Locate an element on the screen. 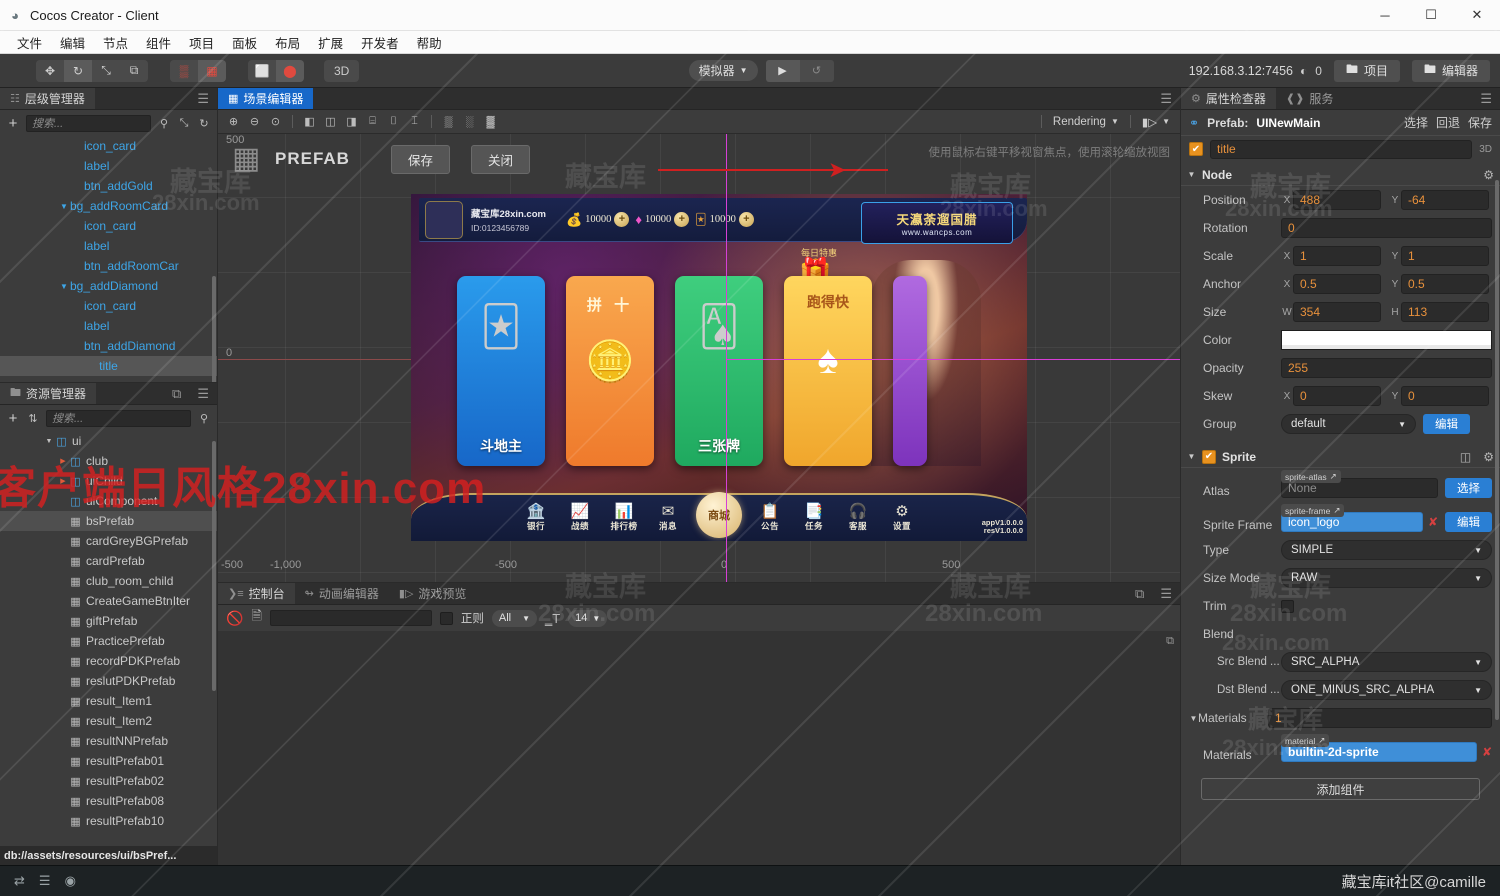  tab-scene-editor: ▦ 场景编辑器 is located at coordinates (266, 98).